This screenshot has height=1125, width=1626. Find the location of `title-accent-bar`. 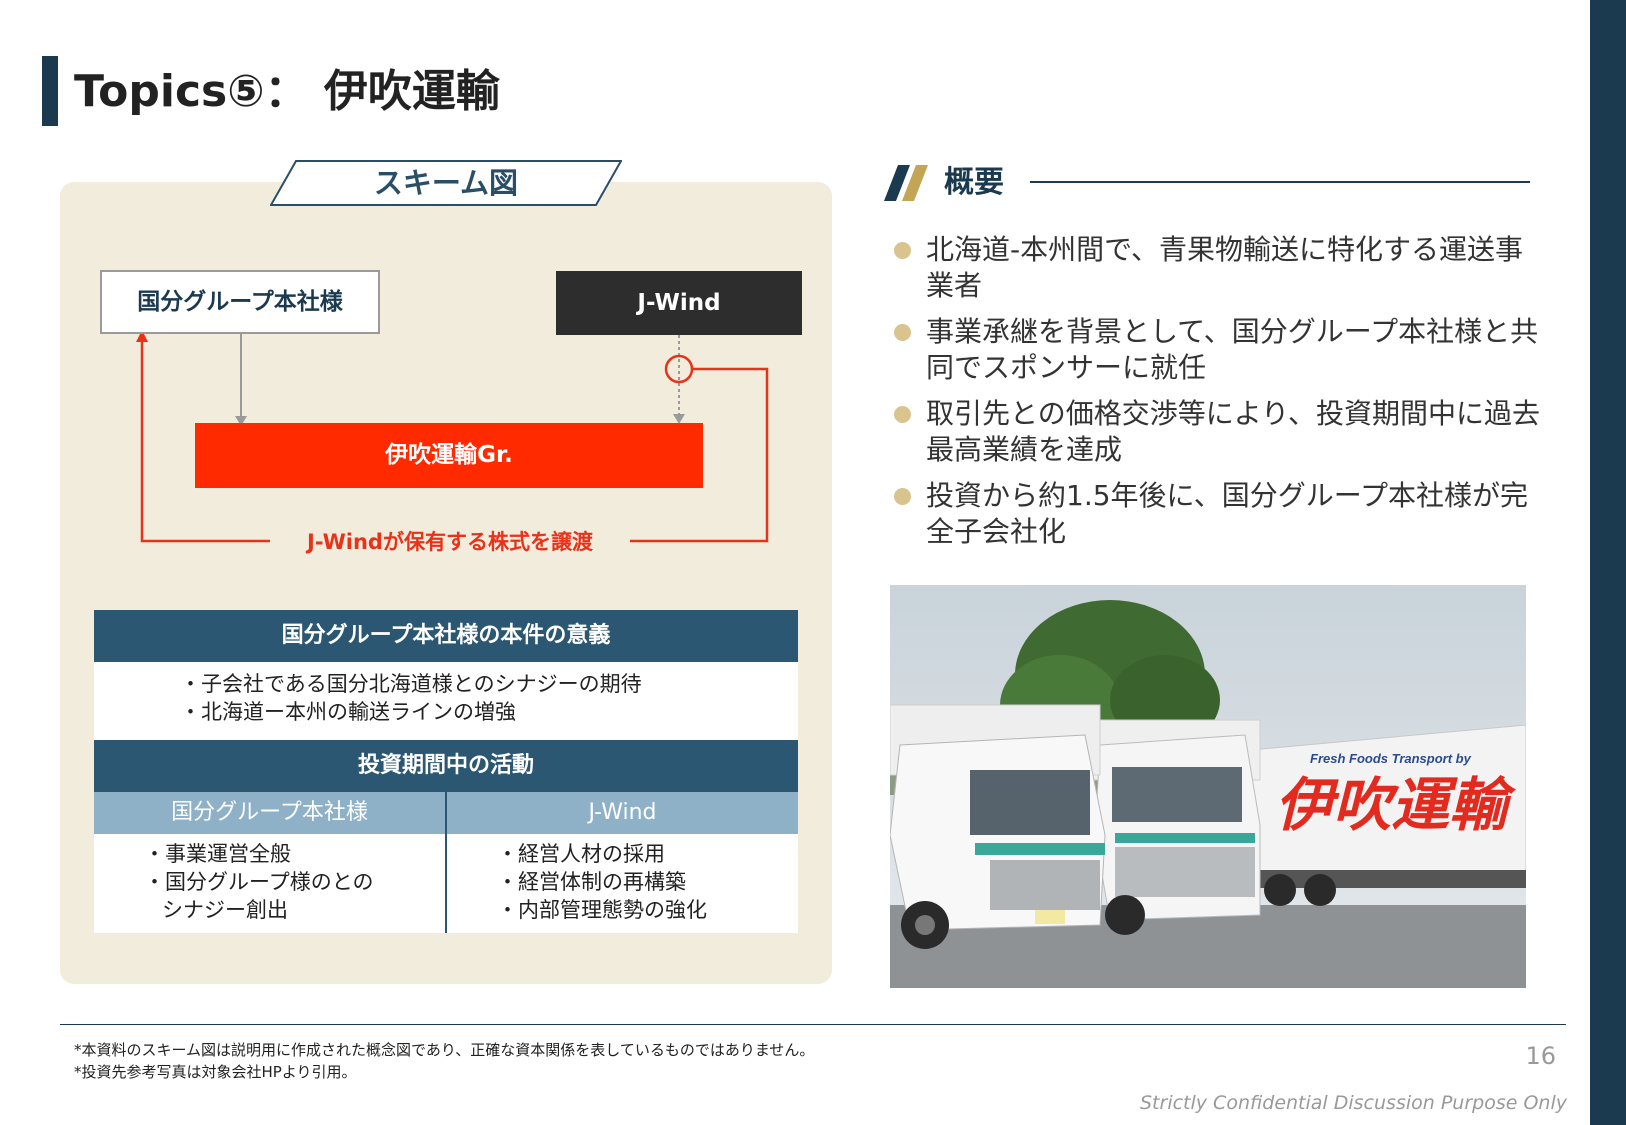

title-accent-bar is located at coordinates (50, 91).